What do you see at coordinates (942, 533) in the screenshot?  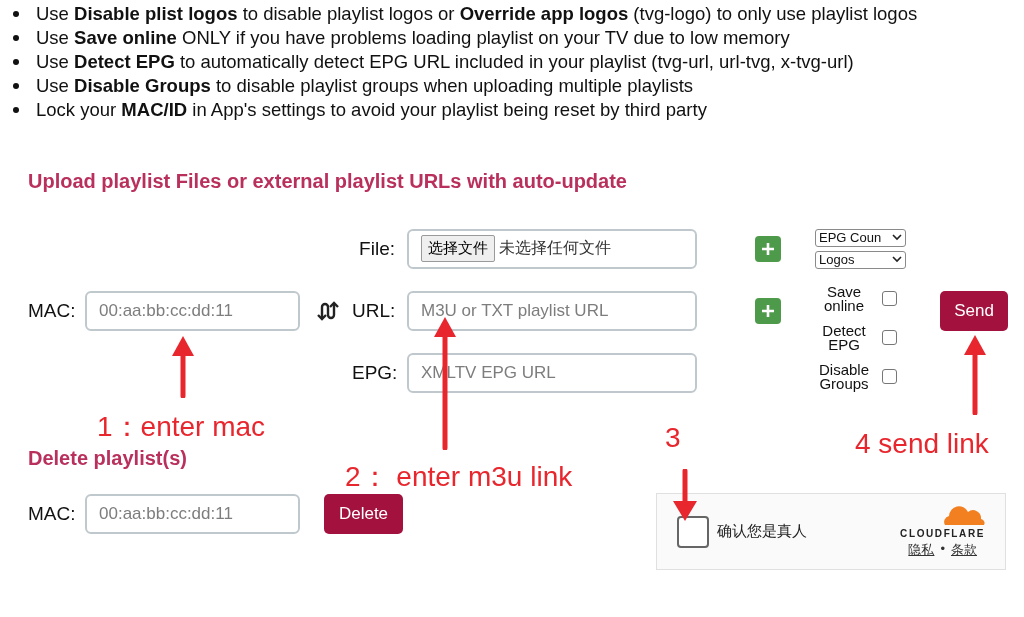 I see `brand-text: CLOUDFLARE` at bounding box center [942, 533].